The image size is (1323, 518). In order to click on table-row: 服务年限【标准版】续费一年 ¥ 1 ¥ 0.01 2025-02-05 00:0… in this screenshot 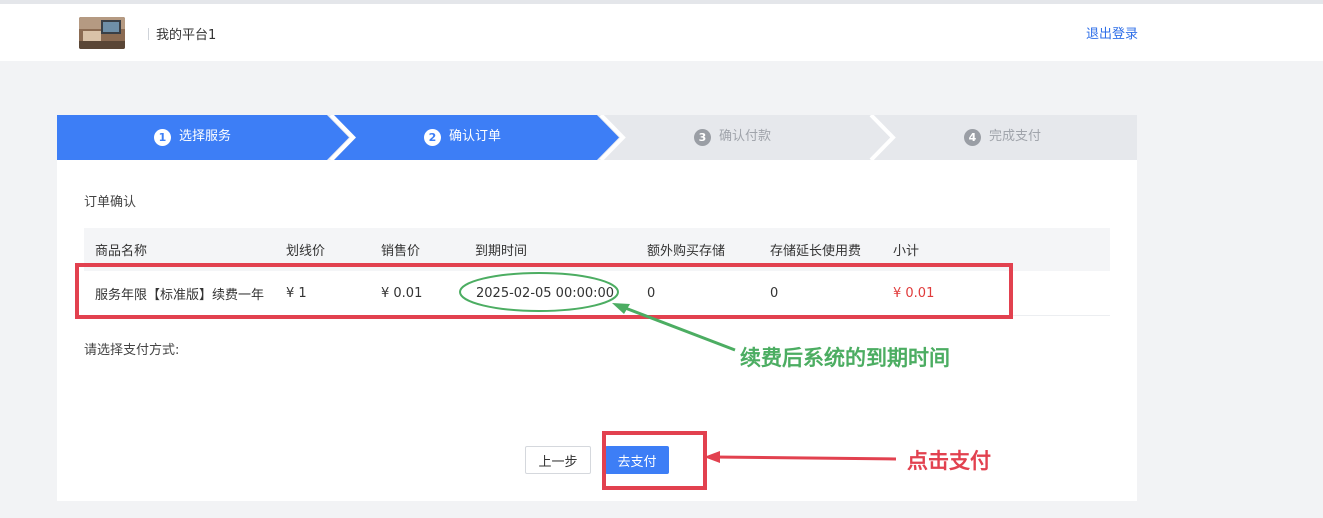, I will do `click(597, 293)`.